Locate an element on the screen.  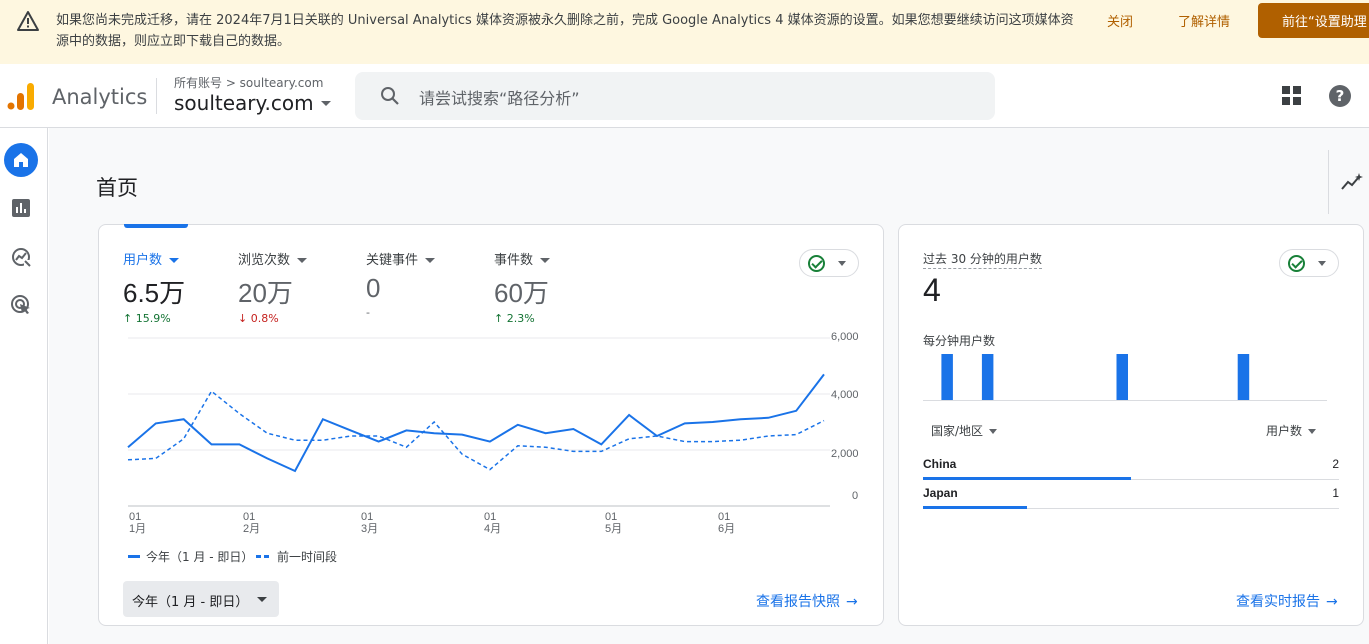
metric-value: 60万 is located at coordinates (521, 293).